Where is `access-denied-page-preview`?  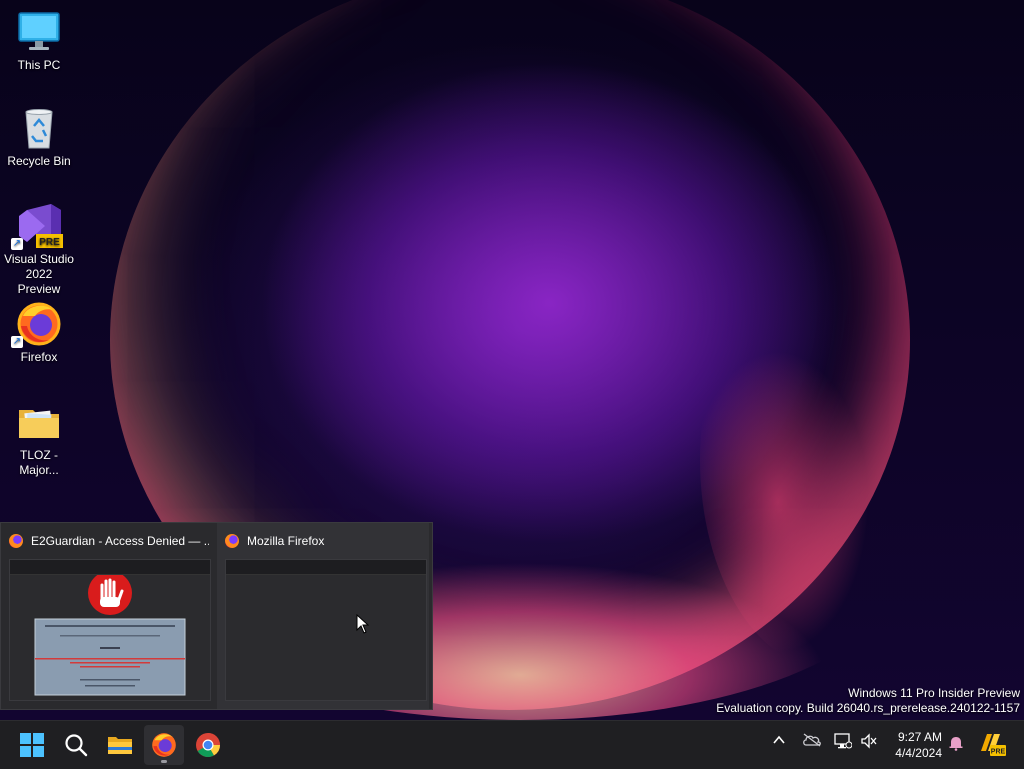 access-denied-page-preview is located at coordinates (110, 633).